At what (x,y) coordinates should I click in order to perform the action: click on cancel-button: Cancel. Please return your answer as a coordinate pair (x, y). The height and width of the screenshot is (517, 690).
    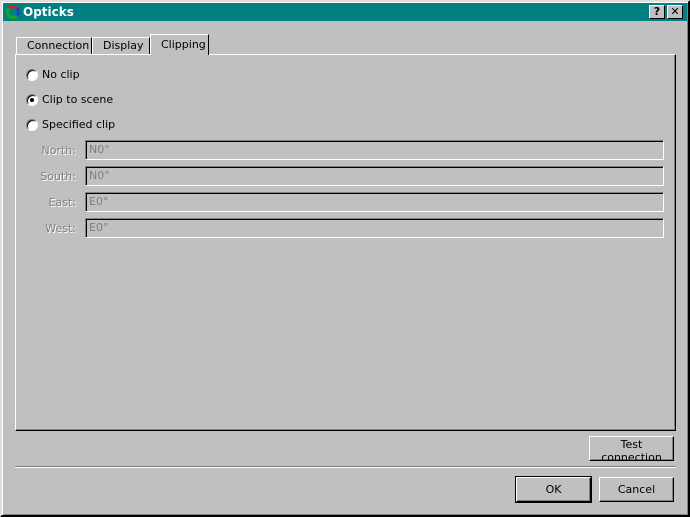
    Looking at the image, I should click on (636, 489).